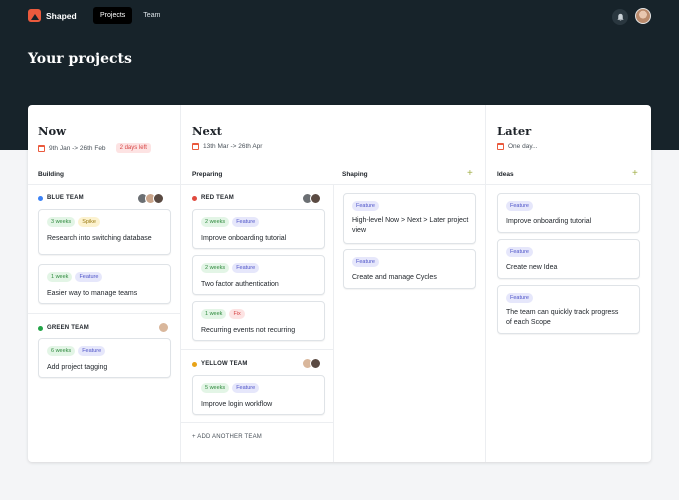 This screenshot has height=500, width=679. Describe the element at coordinates (215, 388) in the screenshot. I see `duration-tag: 5 weeks` at that location.